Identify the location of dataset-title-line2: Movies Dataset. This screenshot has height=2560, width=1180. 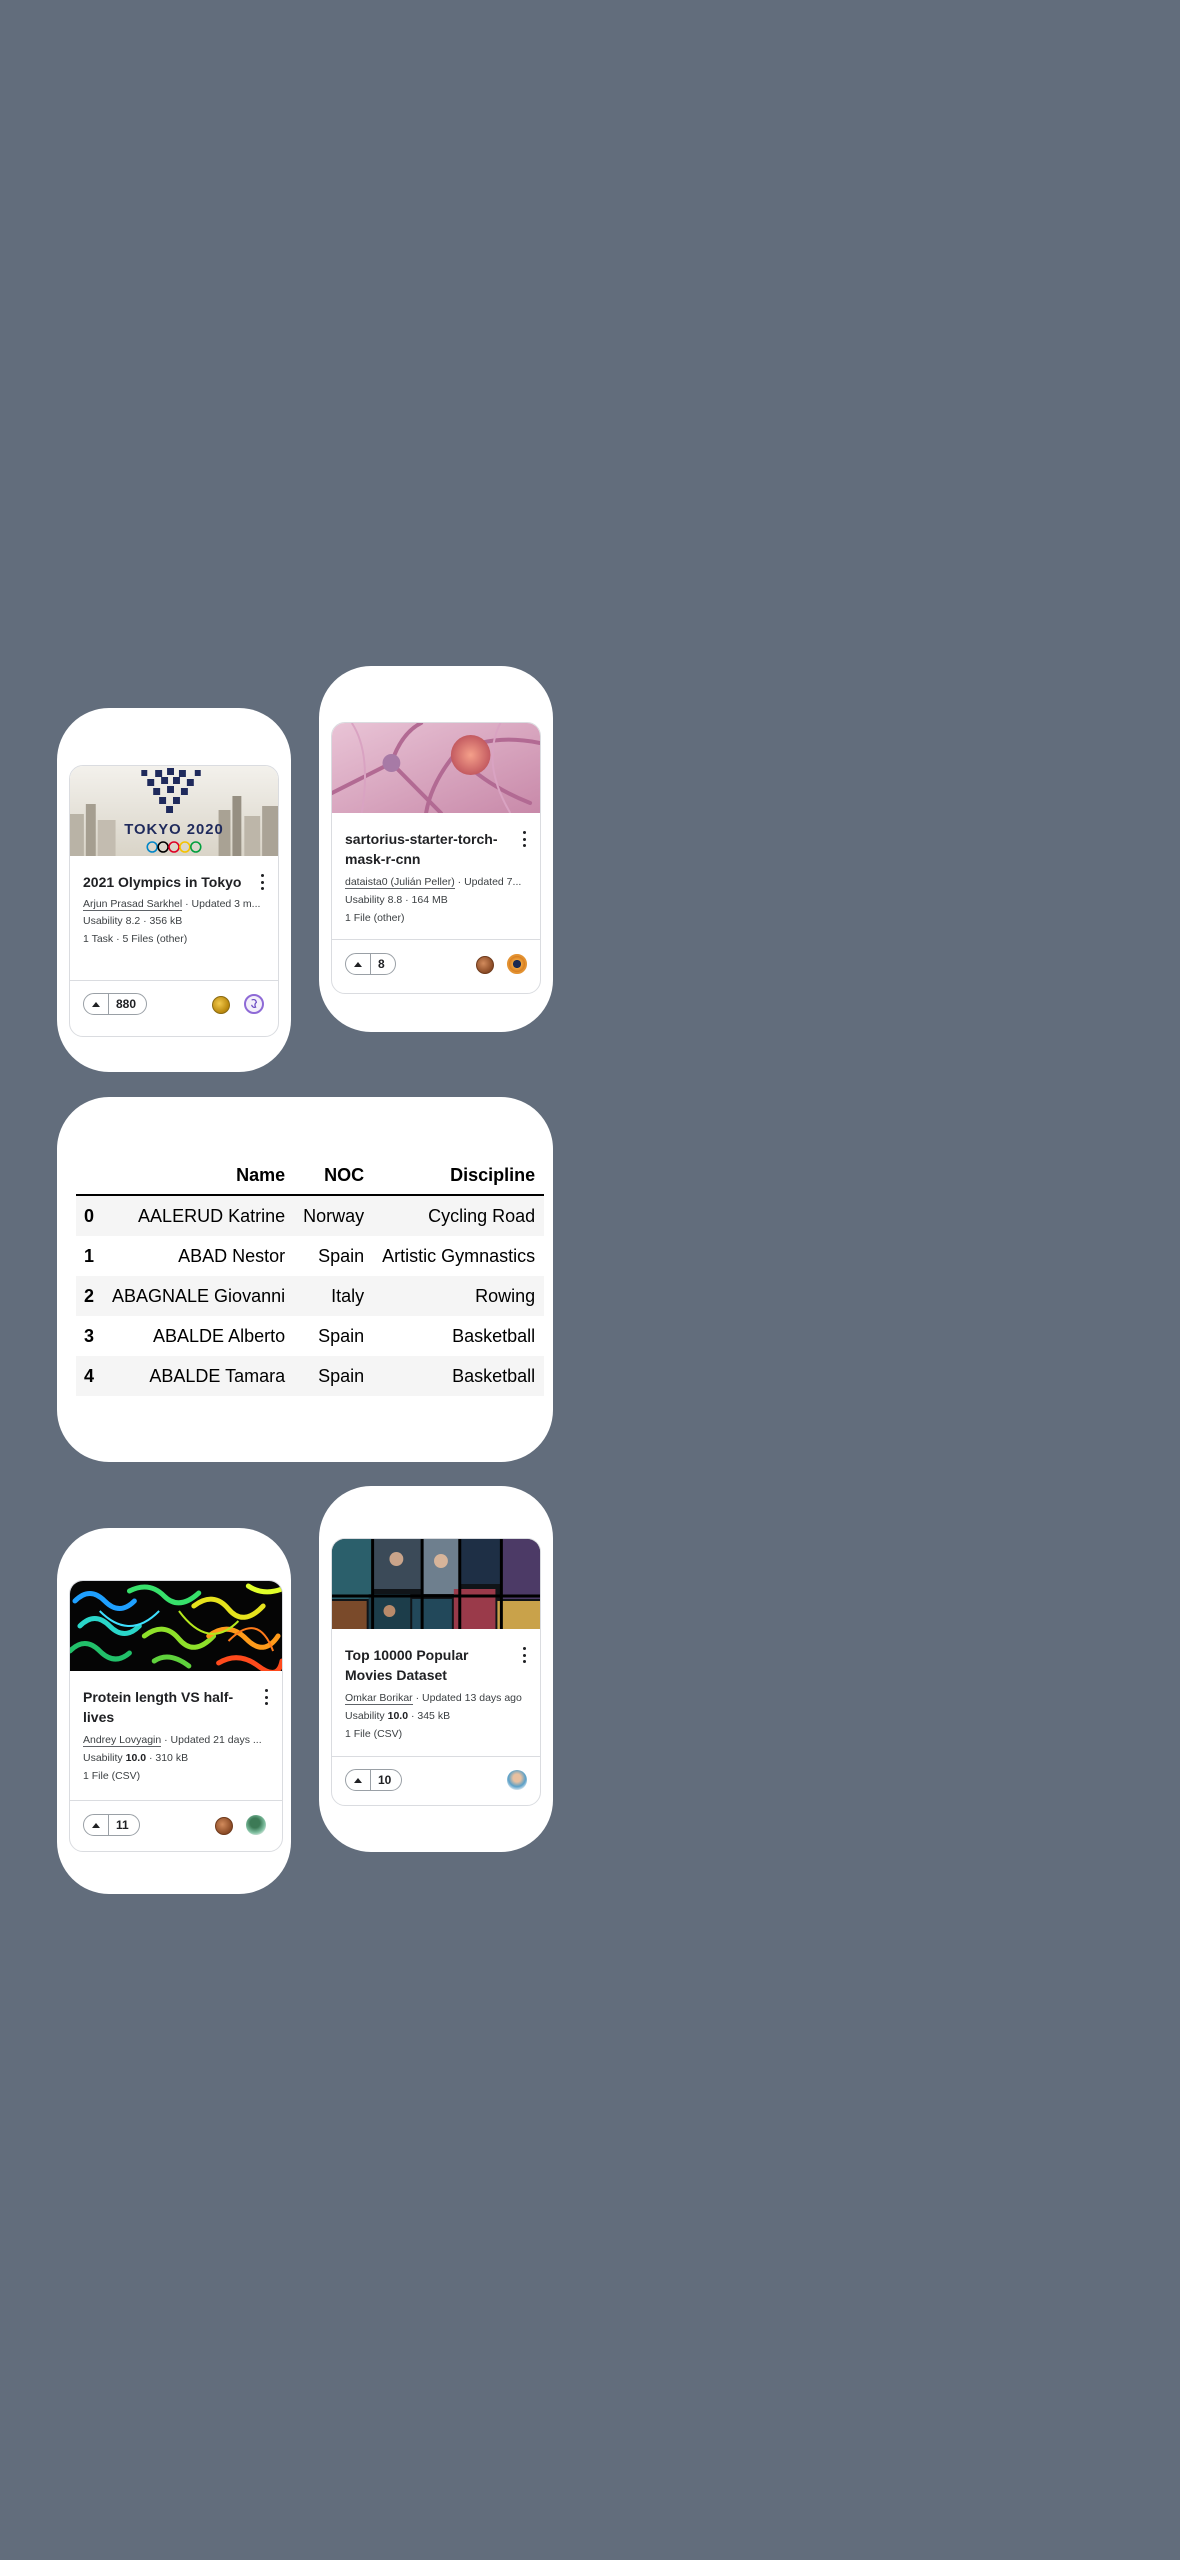
(396, 1675).